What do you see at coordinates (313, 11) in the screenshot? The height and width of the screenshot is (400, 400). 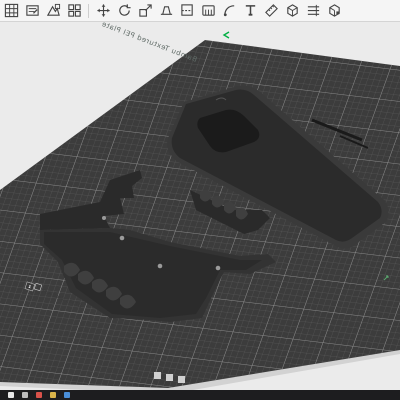 I see `variable-layer-icon` at bounding box center [313, 11].